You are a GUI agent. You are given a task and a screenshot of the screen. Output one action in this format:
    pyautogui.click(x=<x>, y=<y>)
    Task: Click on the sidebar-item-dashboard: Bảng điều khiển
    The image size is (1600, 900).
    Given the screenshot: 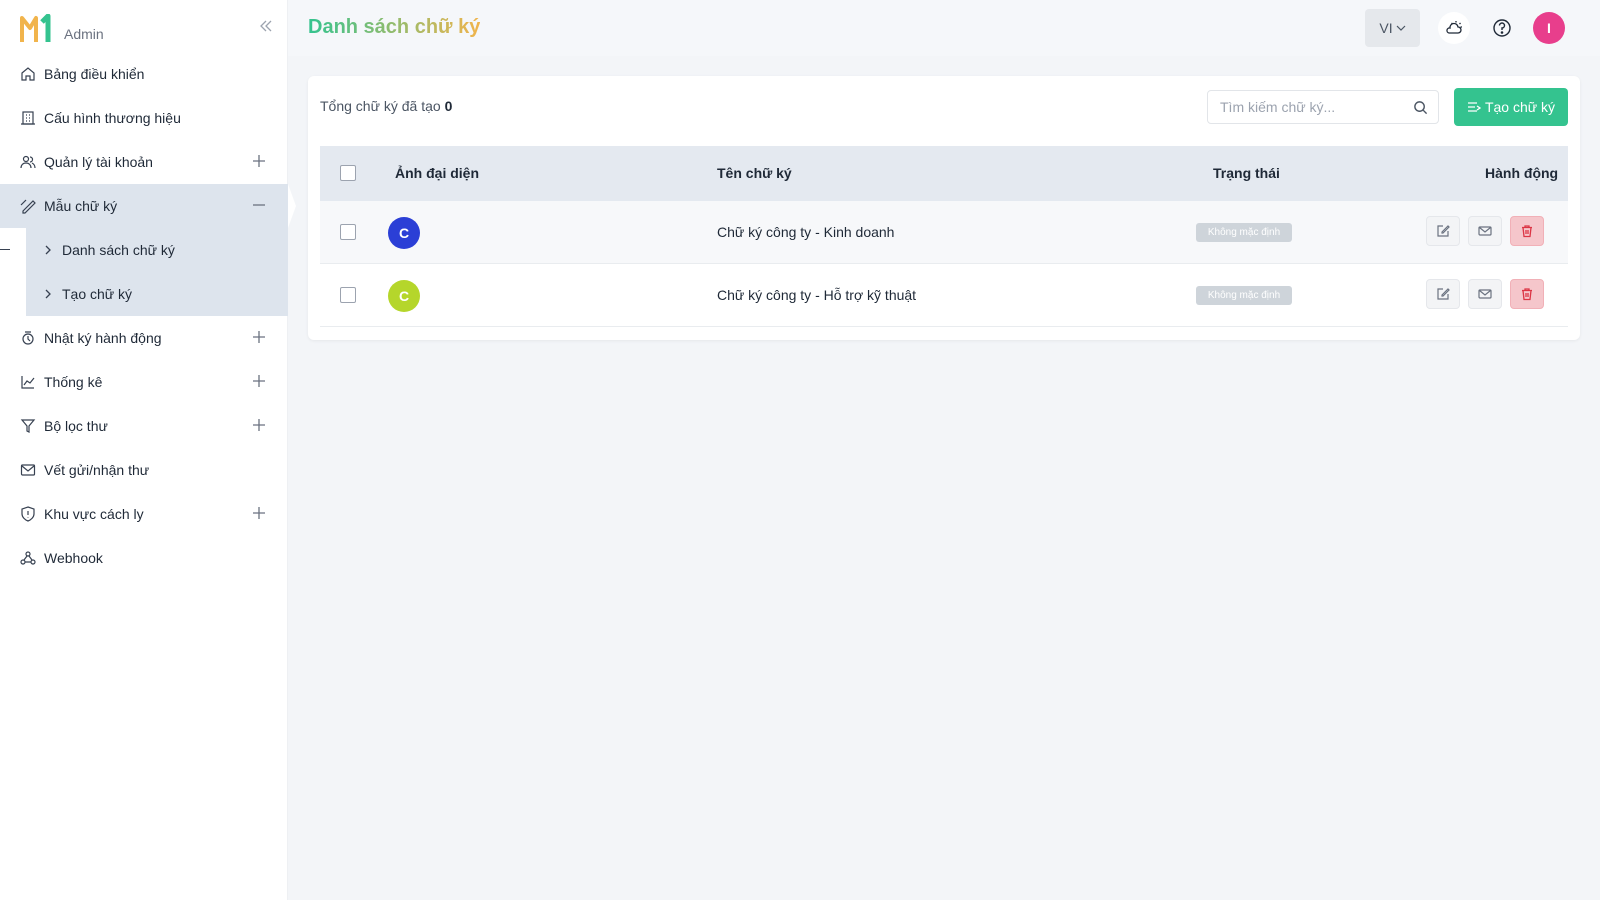 What is the action you would take?
    pyautogui.click(x=144, y=74)
    